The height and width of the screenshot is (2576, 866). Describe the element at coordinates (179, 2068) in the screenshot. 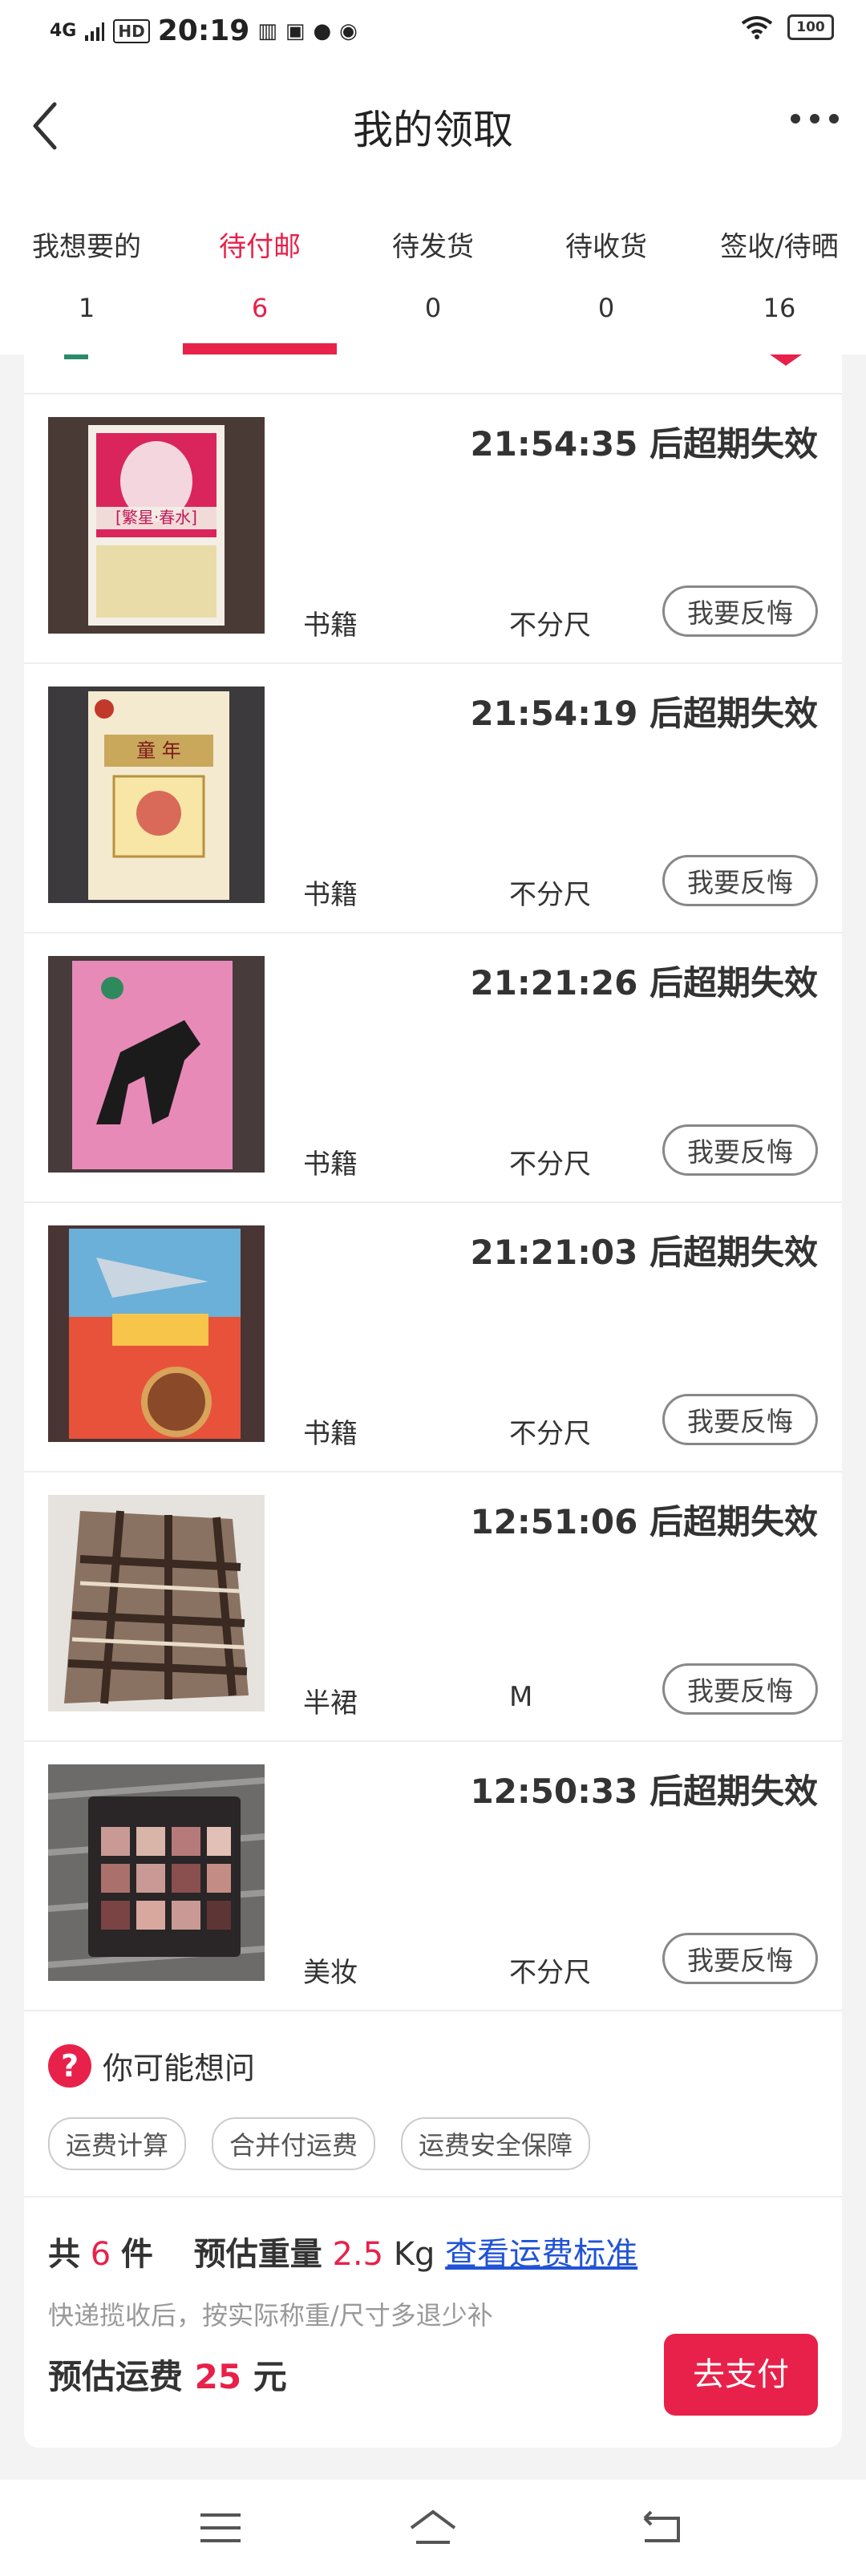

I see `faq-title: 你可能想问` at that location.